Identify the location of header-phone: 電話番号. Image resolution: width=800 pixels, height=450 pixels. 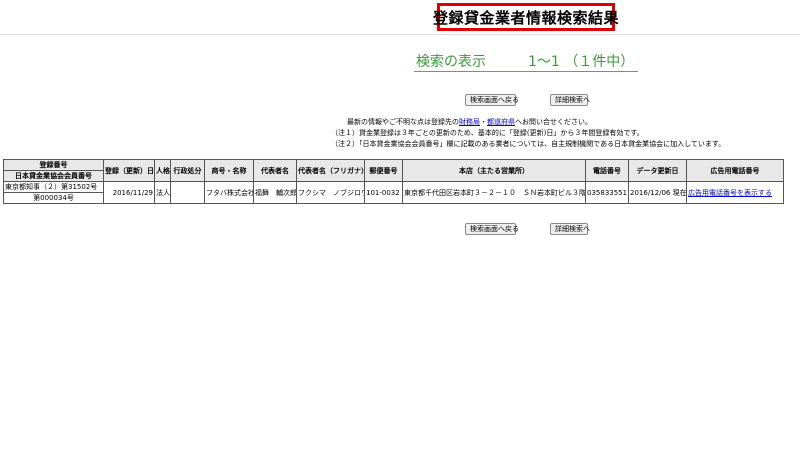
(607, 170).